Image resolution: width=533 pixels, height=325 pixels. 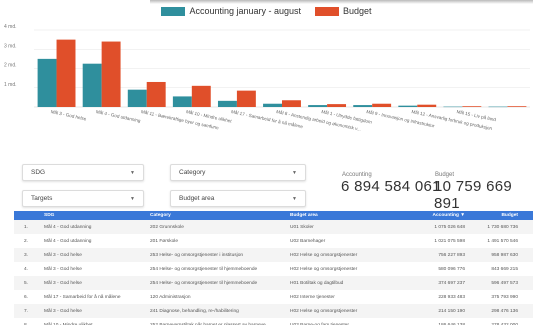 I want to click on row-accounting: 580 096 776, so click(x=451, y=269).